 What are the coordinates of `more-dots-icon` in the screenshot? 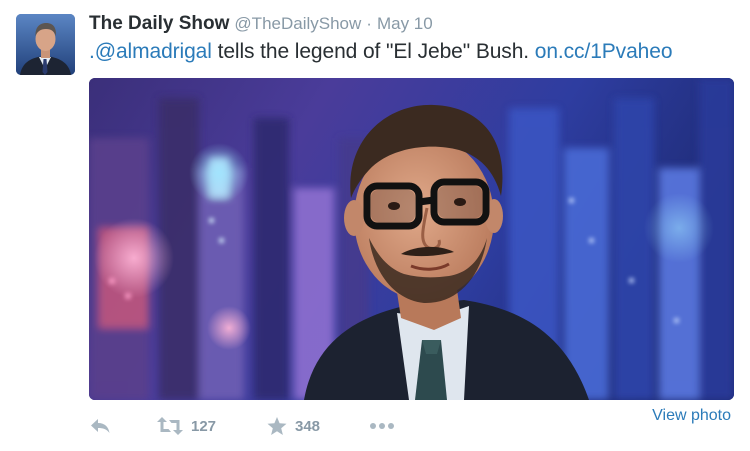 It's located at (382, 426).